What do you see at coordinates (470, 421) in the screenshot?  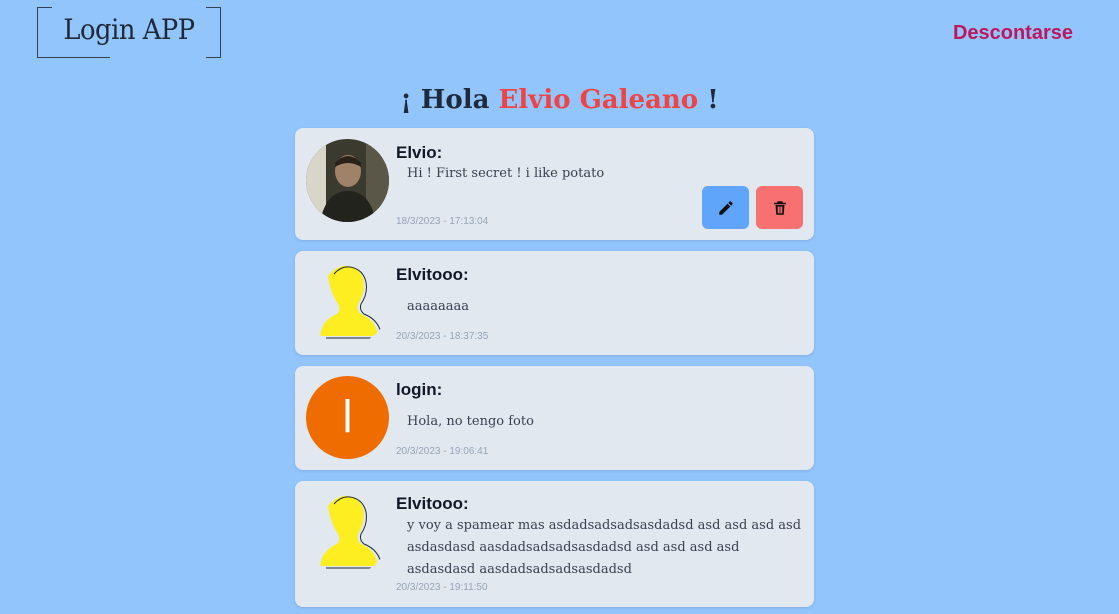 I see `post-message: Hola, no tengo foto` at bounding box center [470, 421].